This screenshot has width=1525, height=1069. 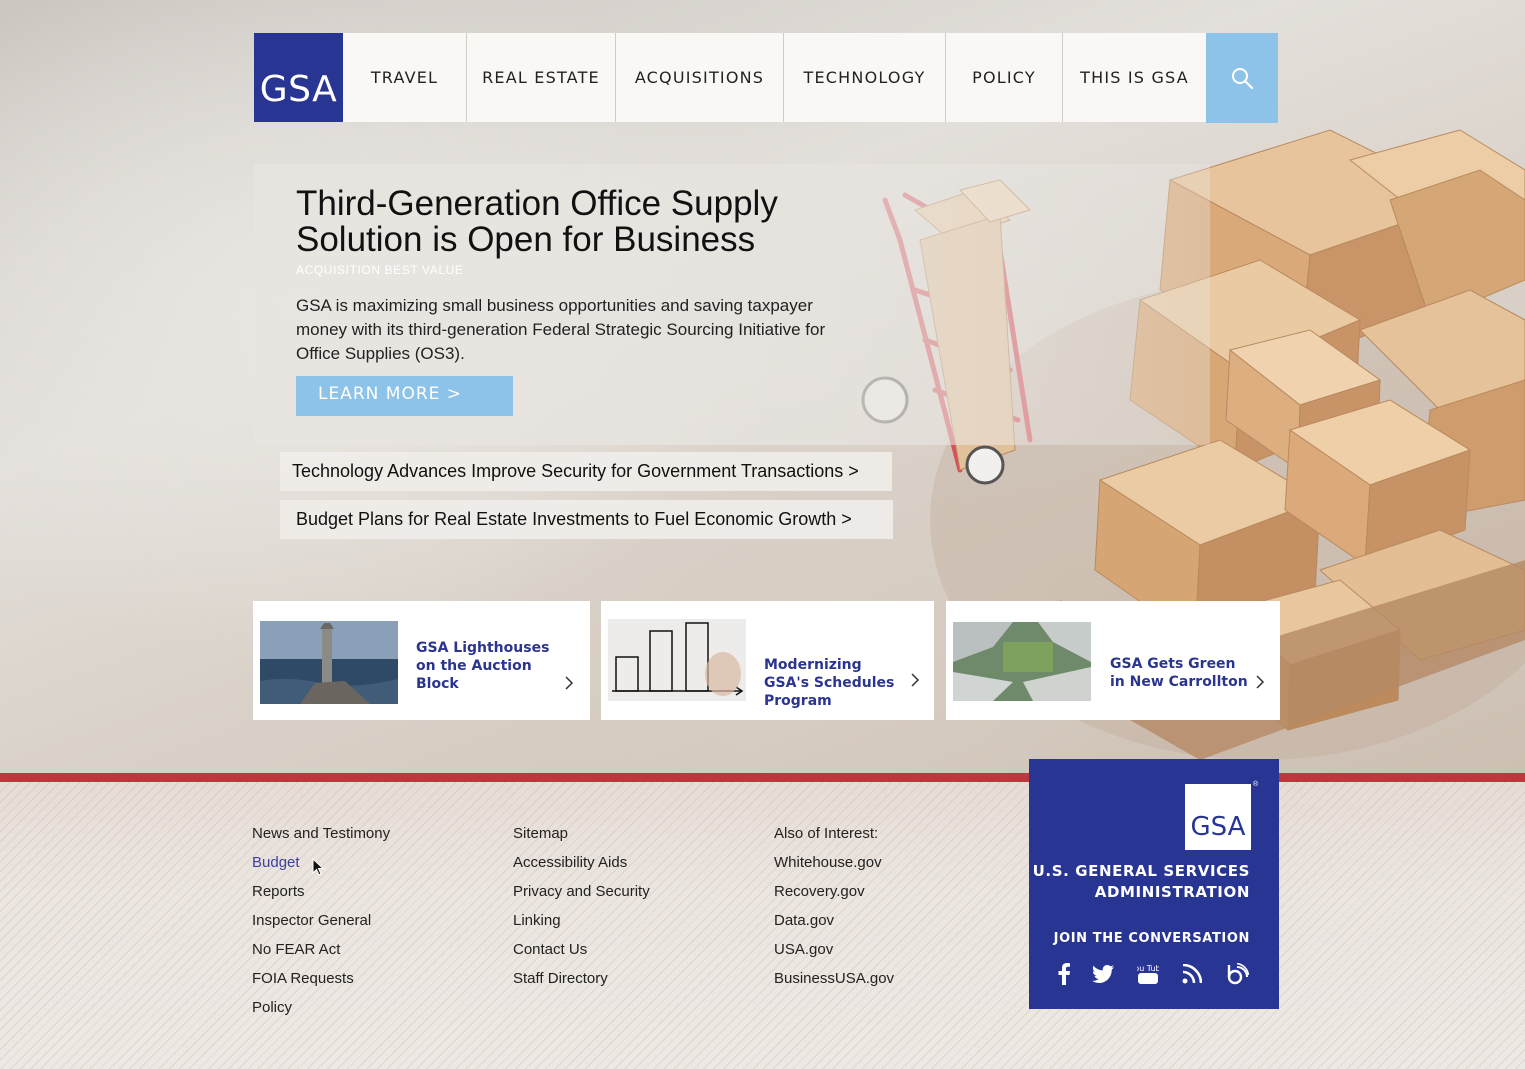 I want to click on footer-link-staff-directory: Staff Directory, so click(x=581, y=984).